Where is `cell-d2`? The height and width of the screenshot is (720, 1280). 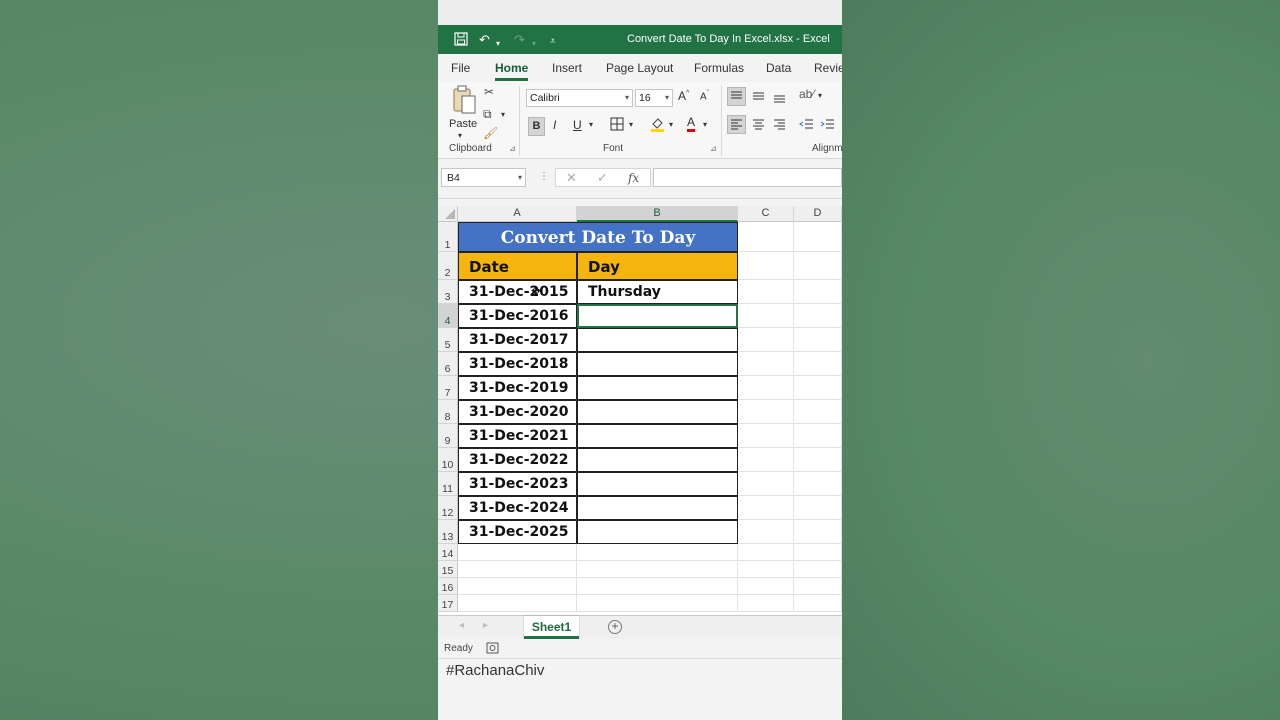 cell-d2 is located at coordinates (818, 266).